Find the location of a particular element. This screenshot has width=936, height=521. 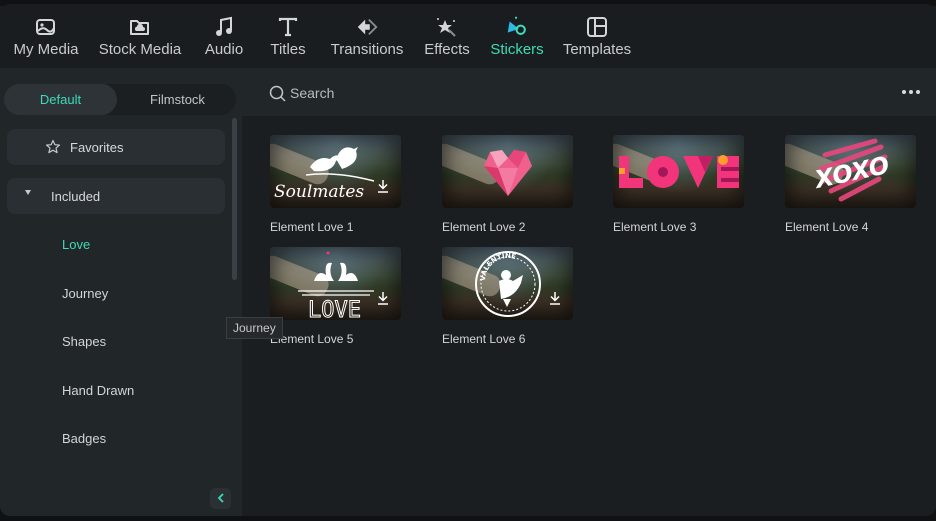

tab-stickers: Stickers is located at coordinates (517, 36).